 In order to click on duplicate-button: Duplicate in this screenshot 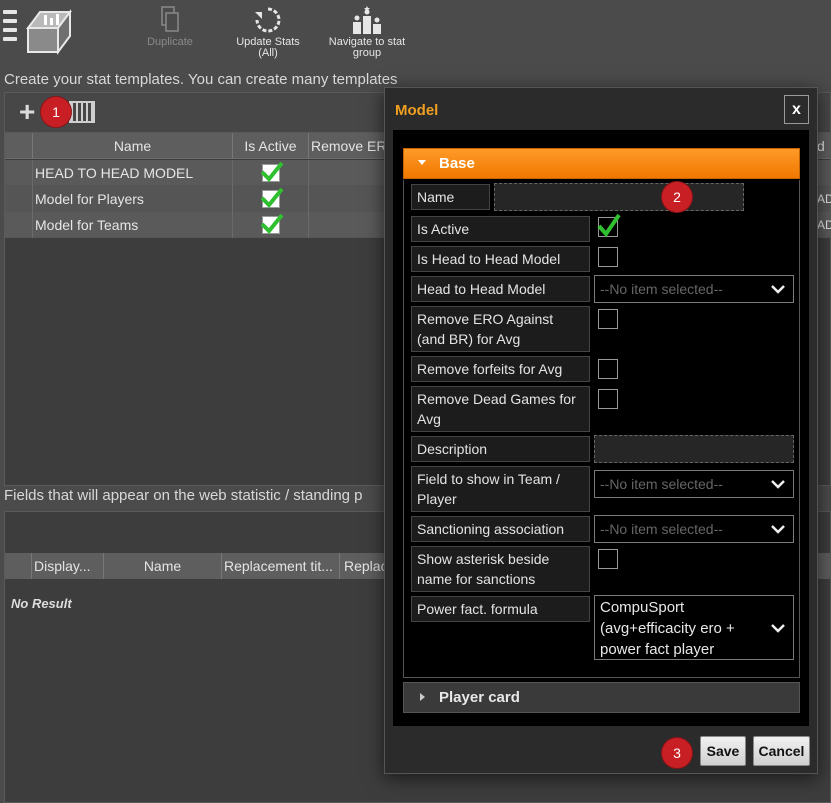, I will do `click(170, 27)`.